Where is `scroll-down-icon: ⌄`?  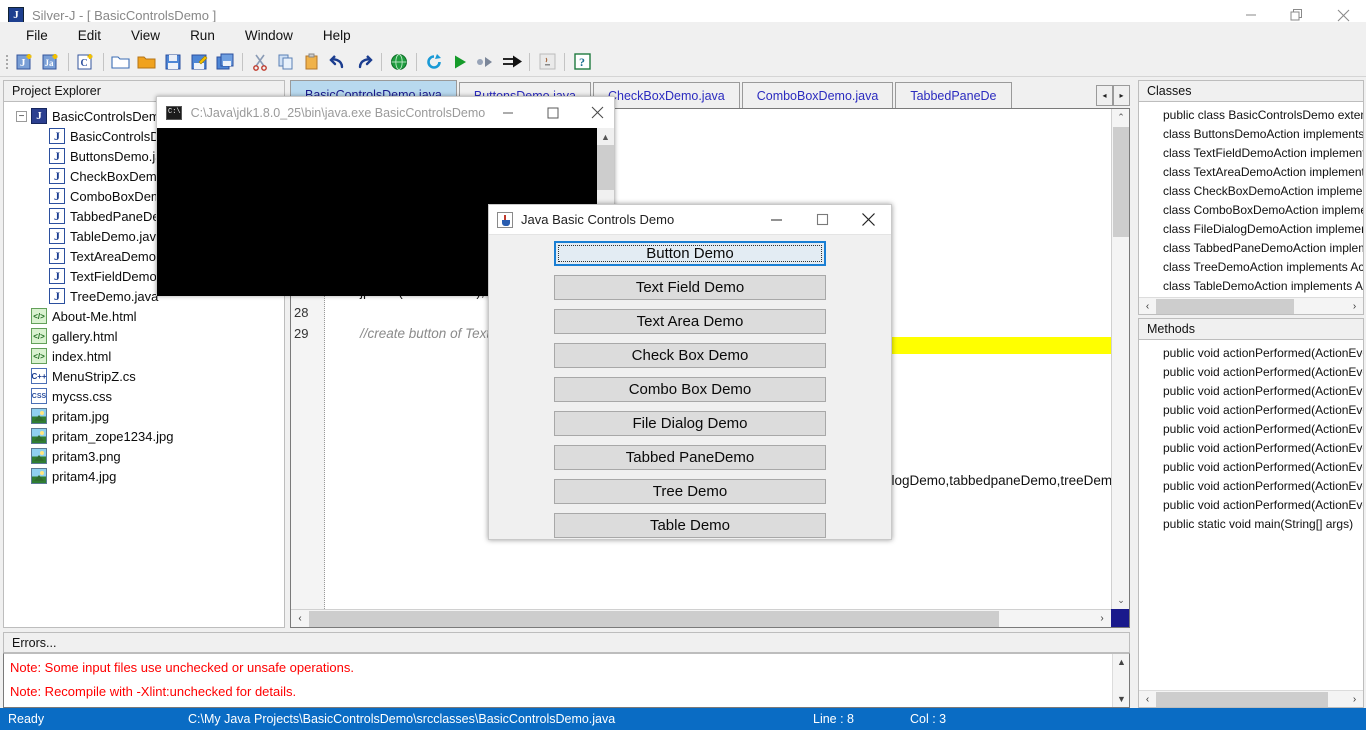
scroll-down-icon: ⌄ is located at coordinates (1120, 600).